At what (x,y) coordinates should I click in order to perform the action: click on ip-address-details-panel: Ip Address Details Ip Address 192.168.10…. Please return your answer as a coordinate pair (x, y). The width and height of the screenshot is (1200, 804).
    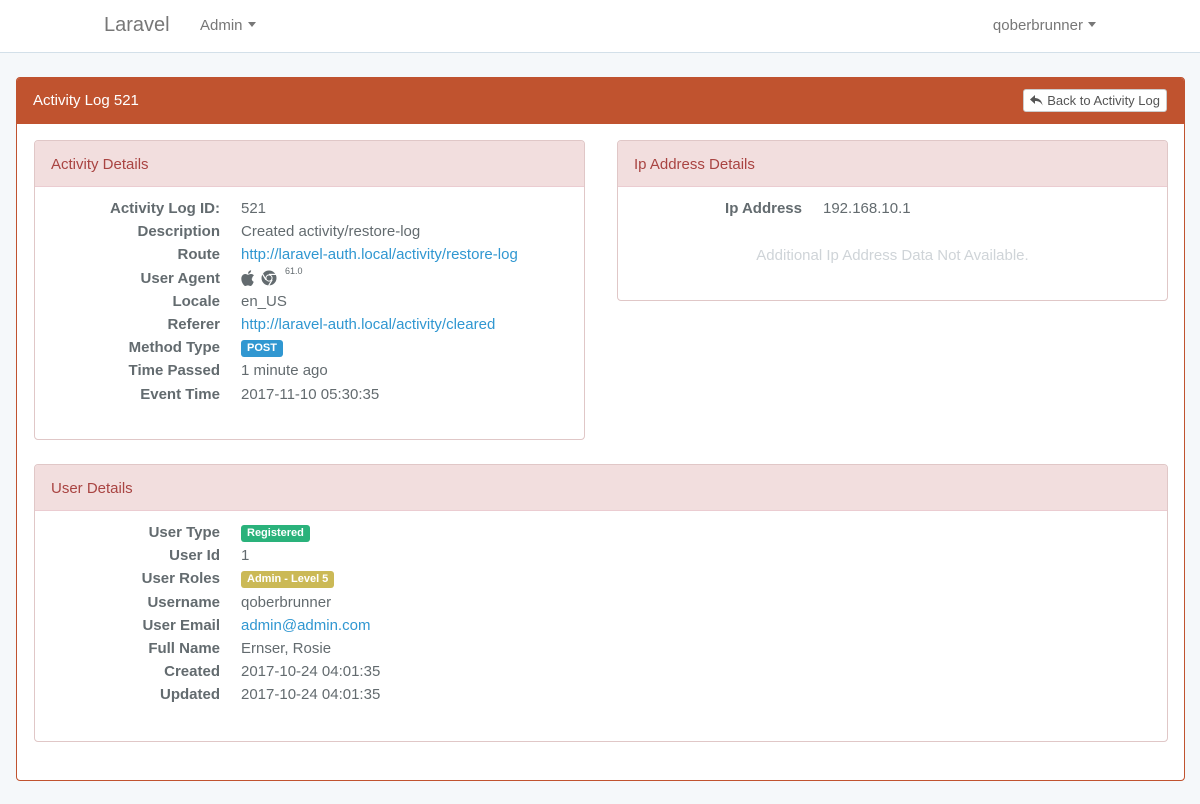
    Looking at the image, I should click on (892, 220).